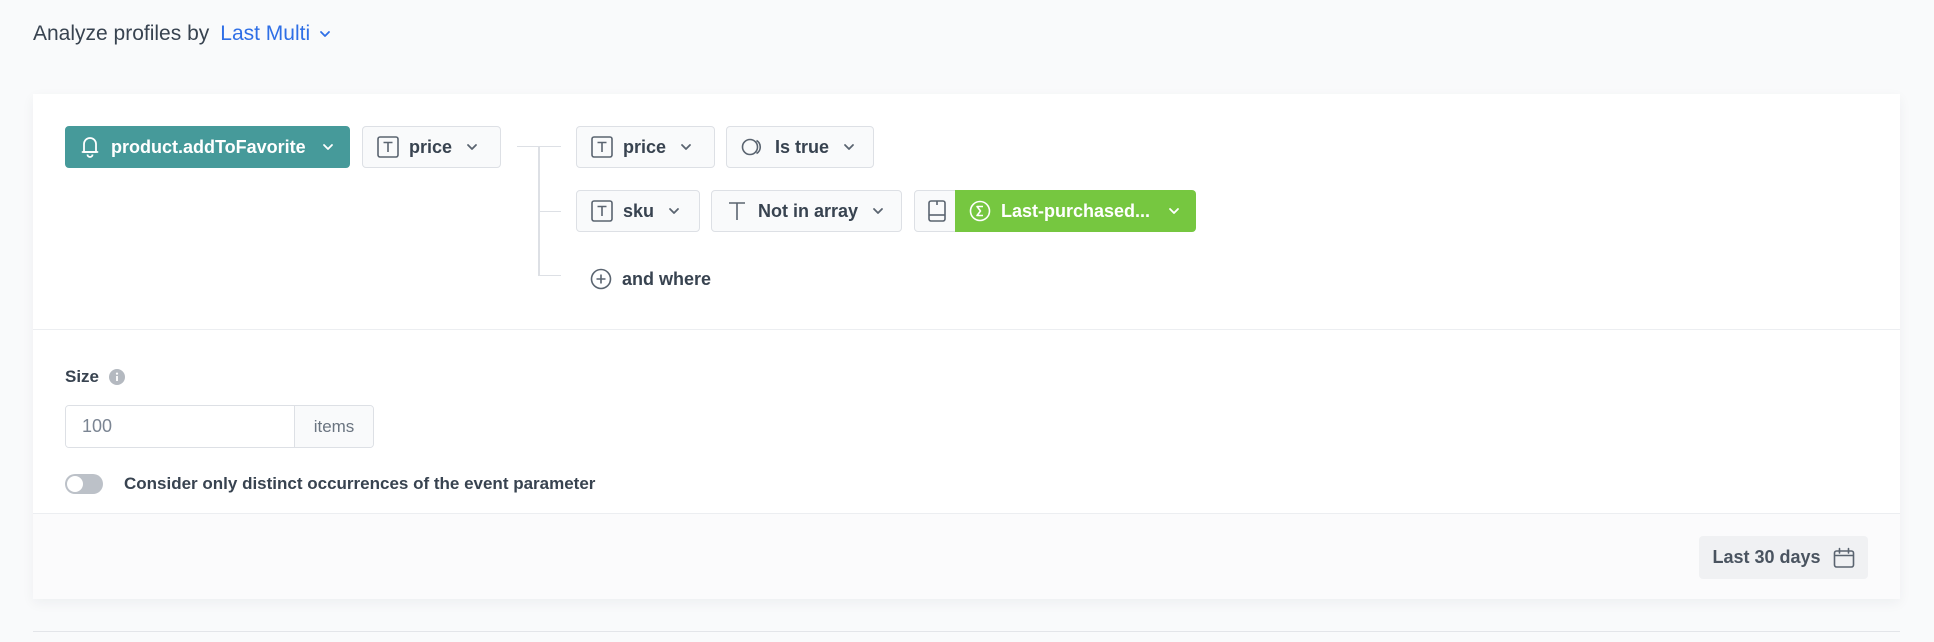  Describe the element at coordinates (980, 211) in the screenshot. I see `sigma-icon` at that location.